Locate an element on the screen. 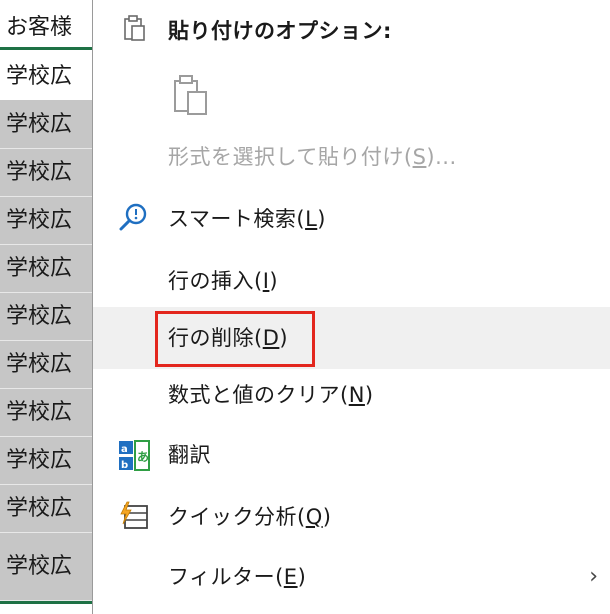 This screenshot has height=614, width=610. delete-row-label: 行の削除(D) is located at coordinates (228, 338).